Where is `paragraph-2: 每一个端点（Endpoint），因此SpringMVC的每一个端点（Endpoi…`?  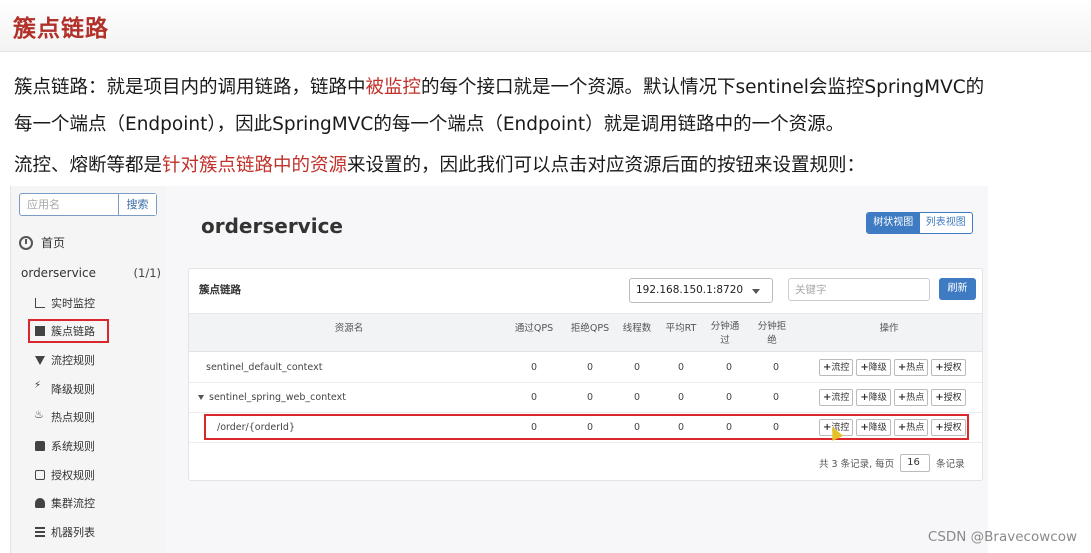
paragraph-2: 每一个端点（Endpoint），因此SpringMVC的每一个端点（Endpoi… is located at coordinates (429, 124).